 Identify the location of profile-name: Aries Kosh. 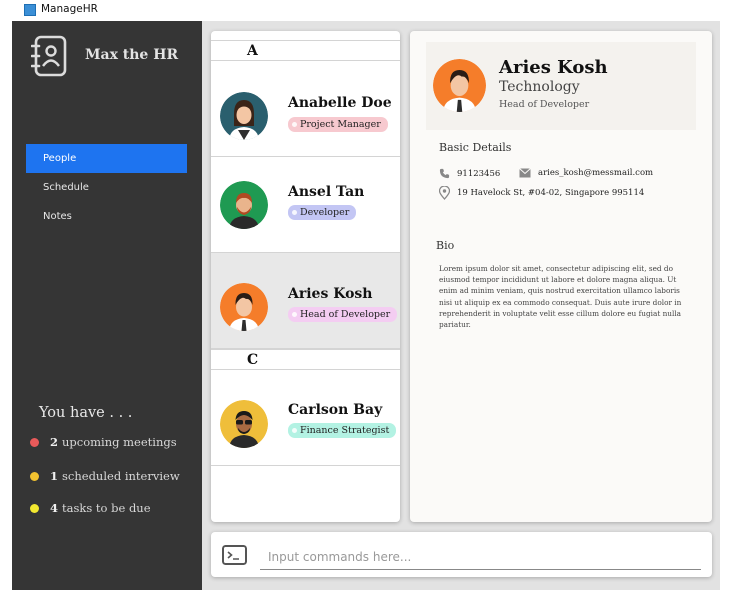
(553, 67).